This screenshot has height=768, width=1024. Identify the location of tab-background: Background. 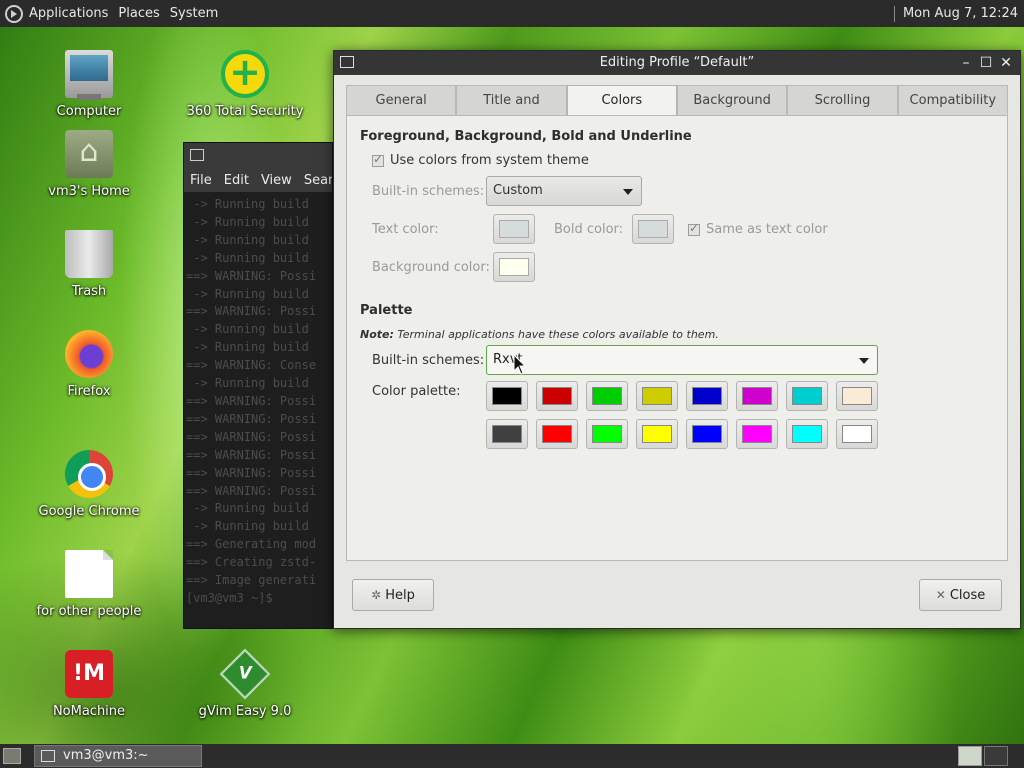
(732, 100).